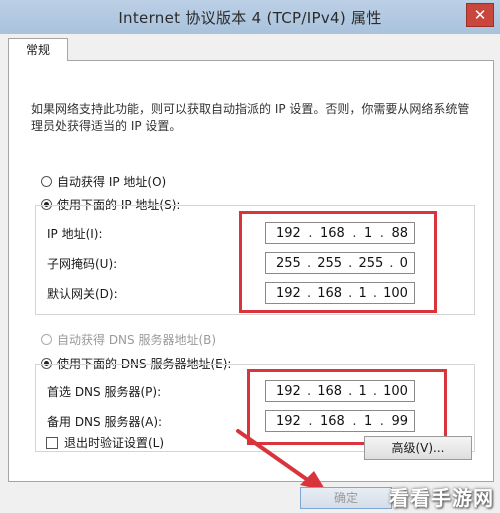 The height and width of the screenshot is (513, 500). I want to click on validate-on-exit-checkbox: 退出时验证设置(L), so click(105, 442).